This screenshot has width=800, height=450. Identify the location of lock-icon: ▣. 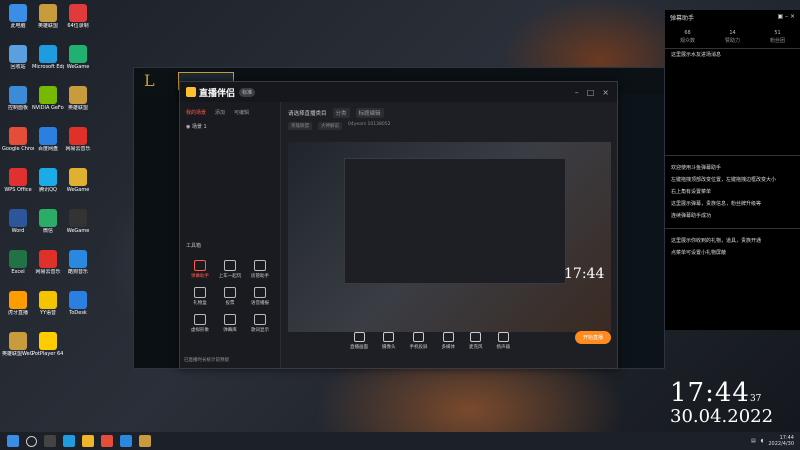
(780, 16).